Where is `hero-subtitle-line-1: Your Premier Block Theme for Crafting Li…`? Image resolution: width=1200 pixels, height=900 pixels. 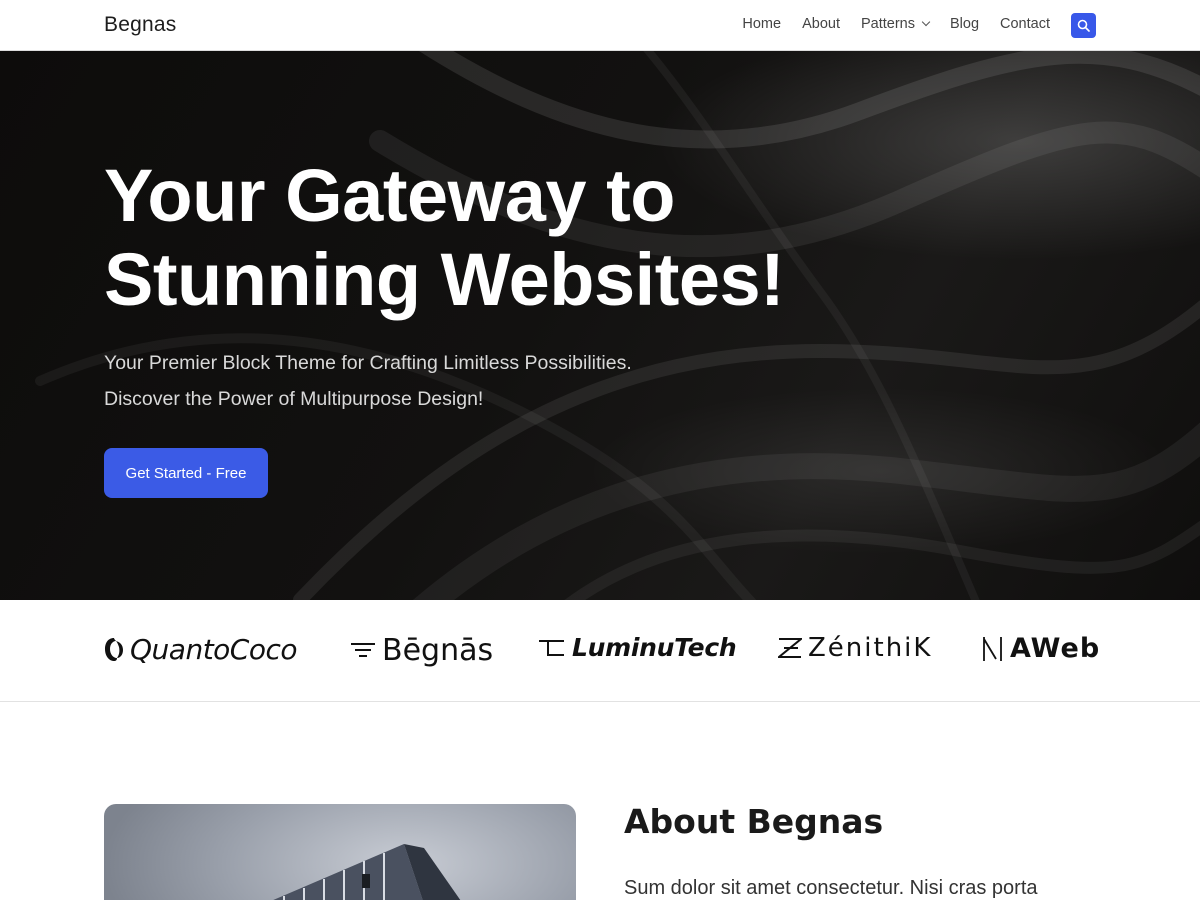
hero-subtitle-line-1: Your Premier Block Theme for Crafting Li… is located at coordinates (368, 363).